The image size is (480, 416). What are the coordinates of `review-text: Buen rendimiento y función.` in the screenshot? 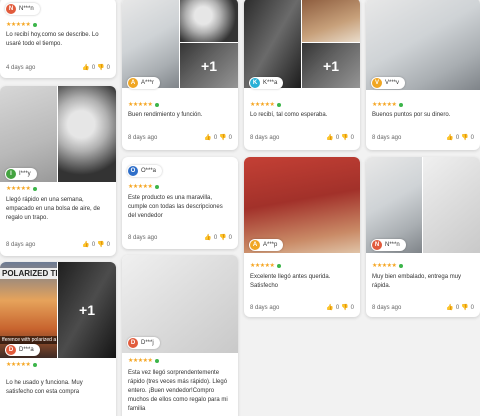 It's located at (165, 115).